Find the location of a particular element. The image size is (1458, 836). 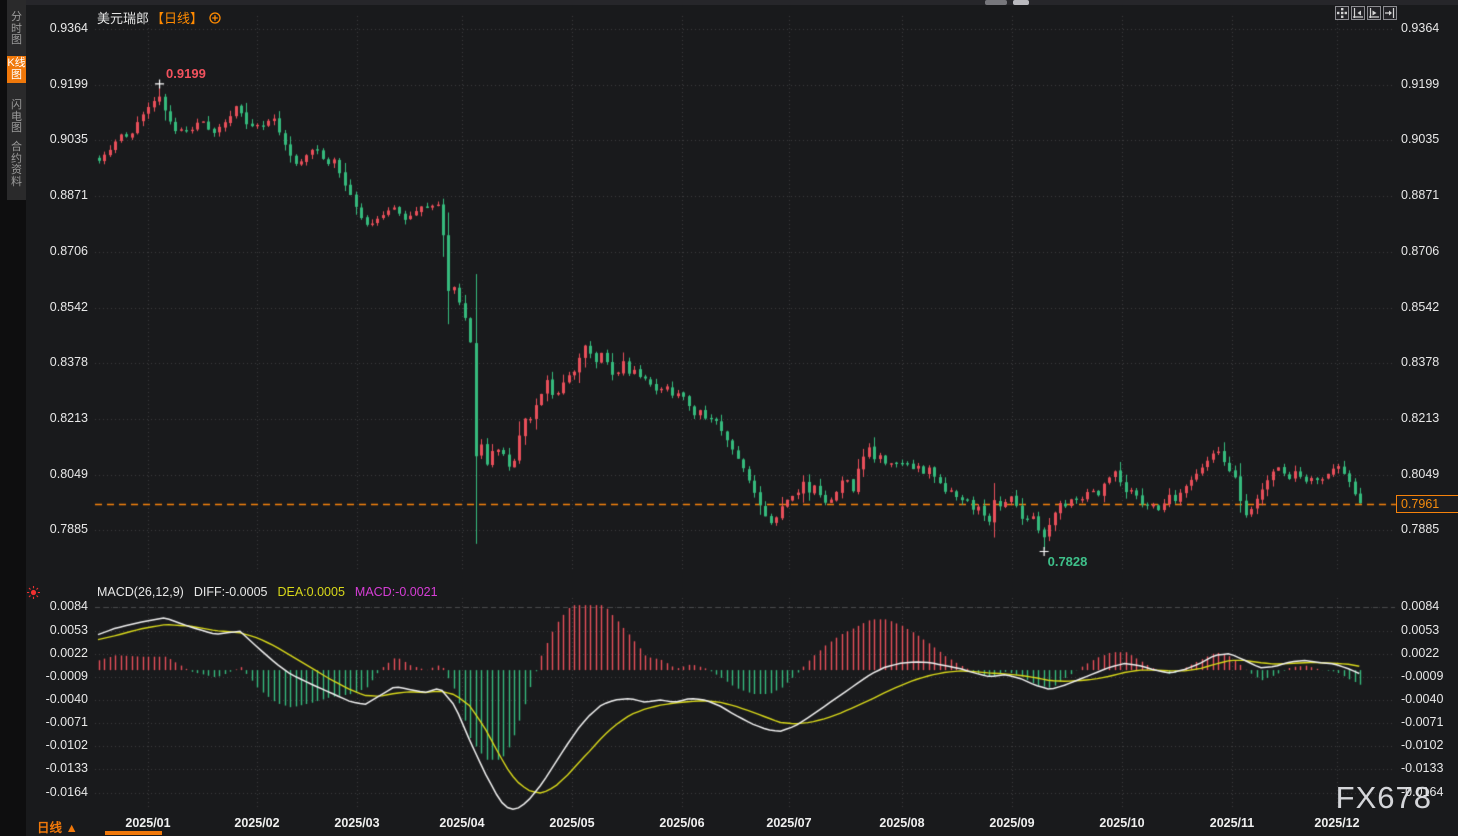

sidebar-item-lightning-chart: 闪电图 is located at coordinates (16, 117).